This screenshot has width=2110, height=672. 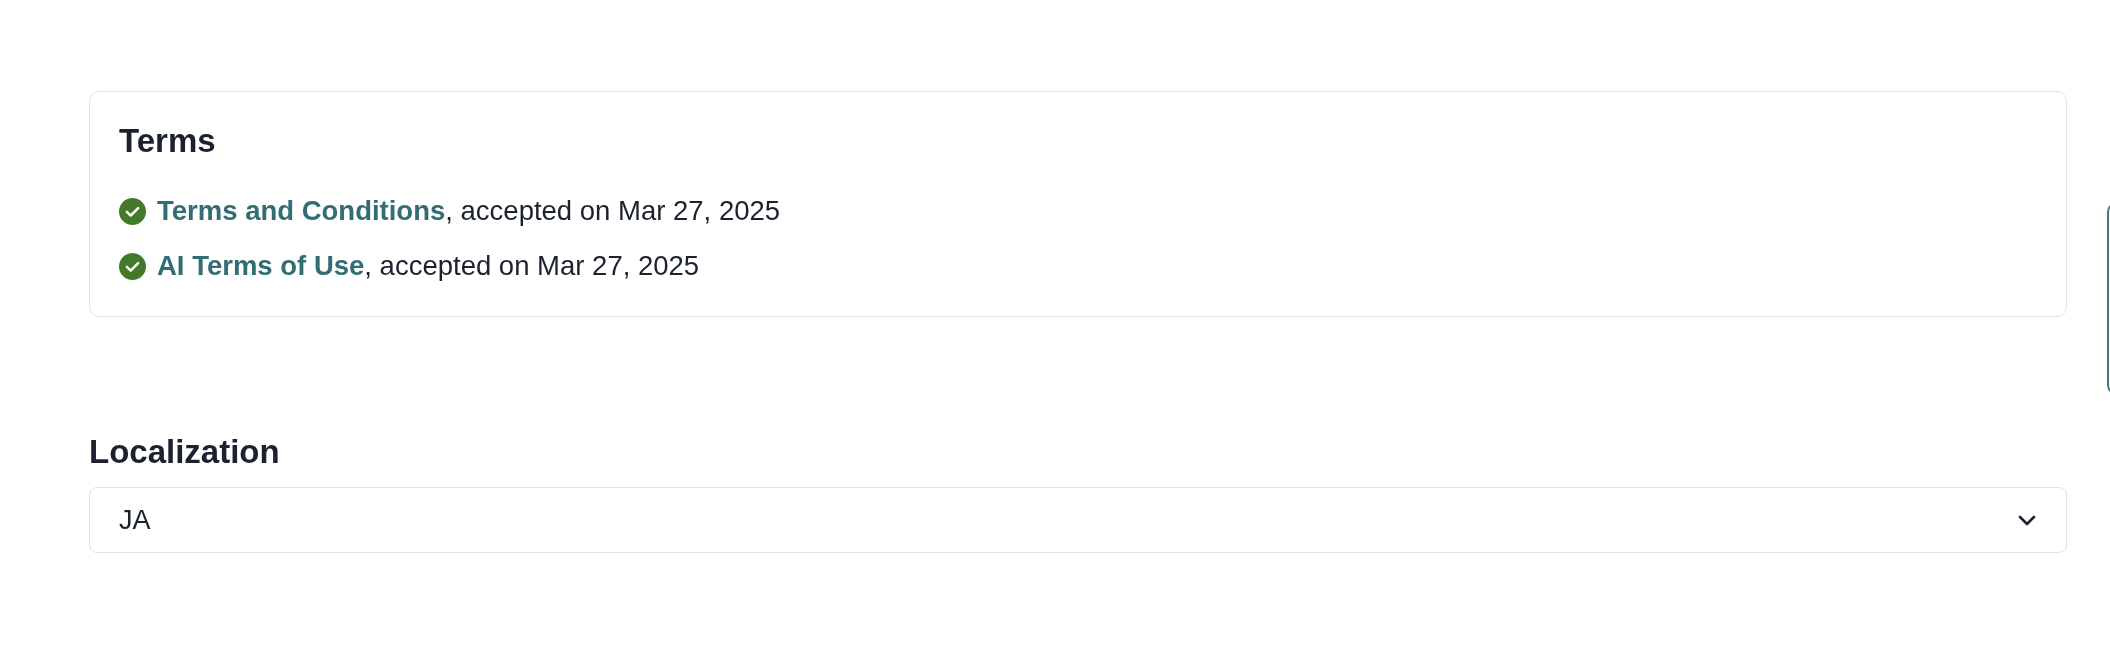 What do you see at coordinates (185, 452) in the screenshot?
I see `localization-heading: Localization` at bounding box center [185, 452].